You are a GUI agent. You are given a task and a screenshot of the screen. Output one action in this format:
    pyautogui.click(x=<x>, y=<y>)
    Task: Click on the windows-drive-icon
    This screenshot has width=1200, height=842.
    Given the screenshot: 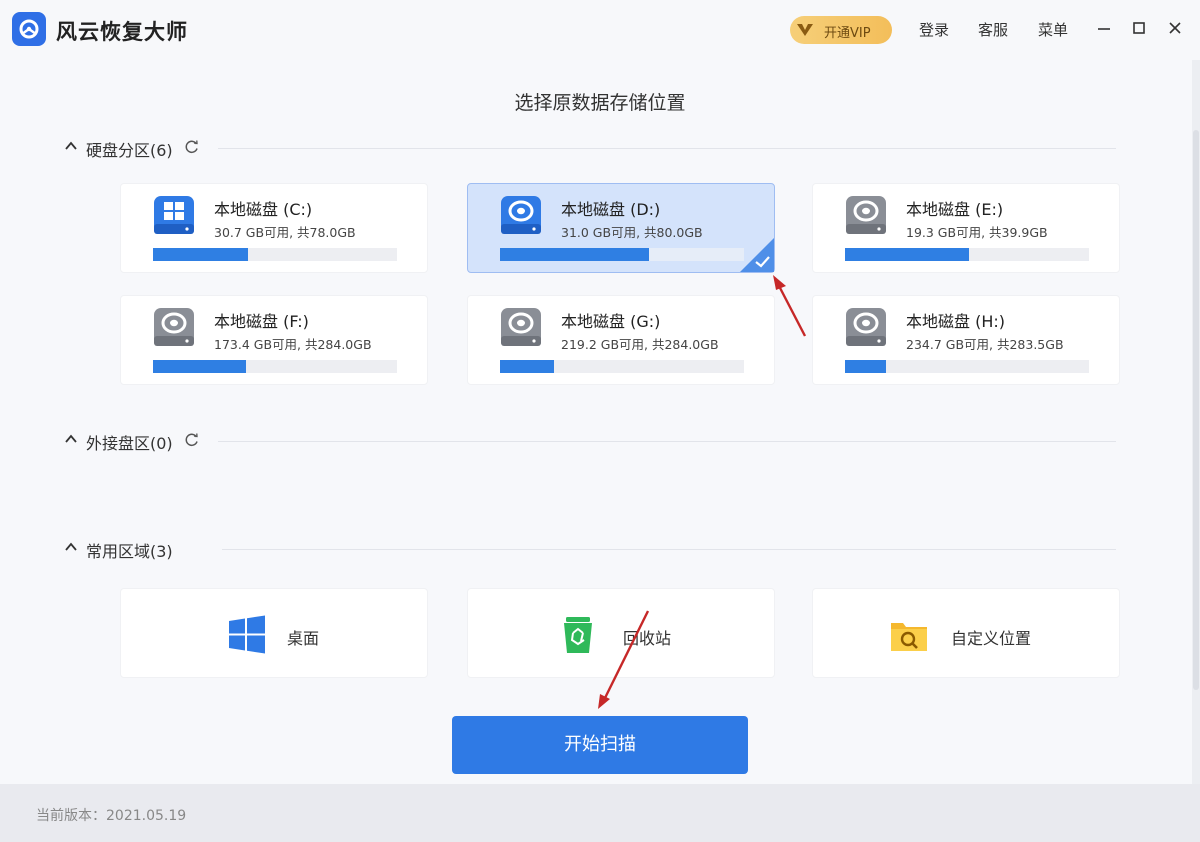 What is the action you would take?
    pyautogui.click(x=174, y=215)
    